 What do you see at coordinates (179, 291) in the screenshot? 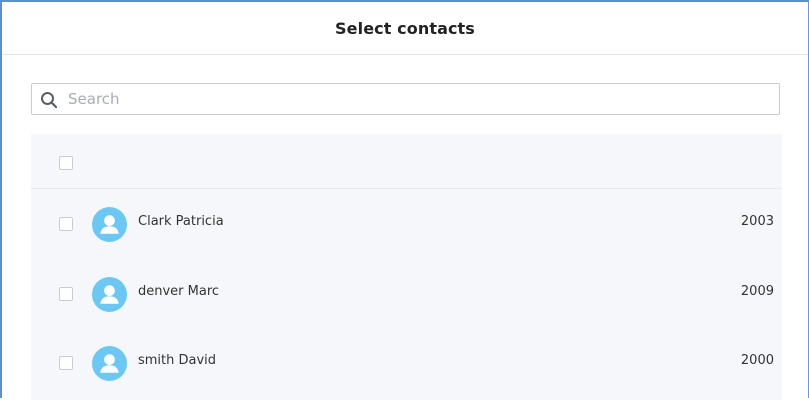
I see `contact-name: denver Marc` at bounding box center [179, 291].